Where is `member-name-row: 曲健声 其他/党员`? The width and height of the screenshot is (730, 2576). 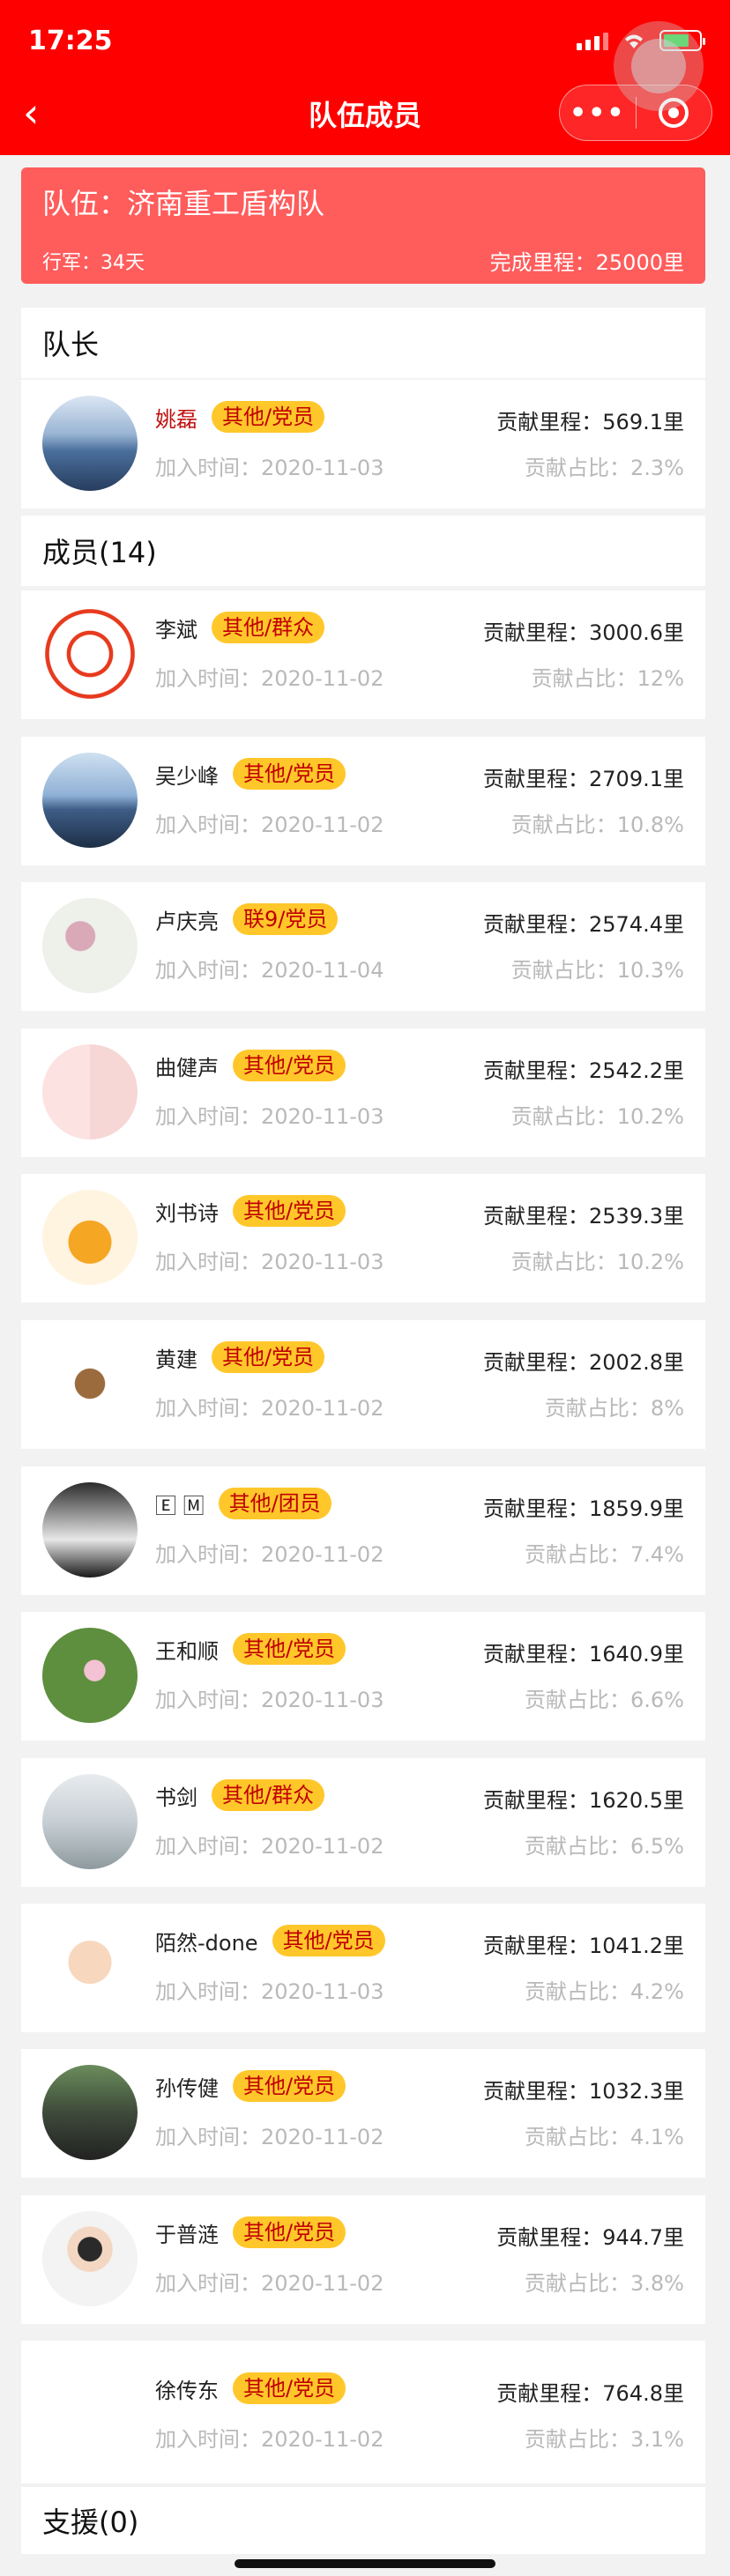 member-name-row: 曲健声 其他/党员 is located at coordinates (250, 1065).